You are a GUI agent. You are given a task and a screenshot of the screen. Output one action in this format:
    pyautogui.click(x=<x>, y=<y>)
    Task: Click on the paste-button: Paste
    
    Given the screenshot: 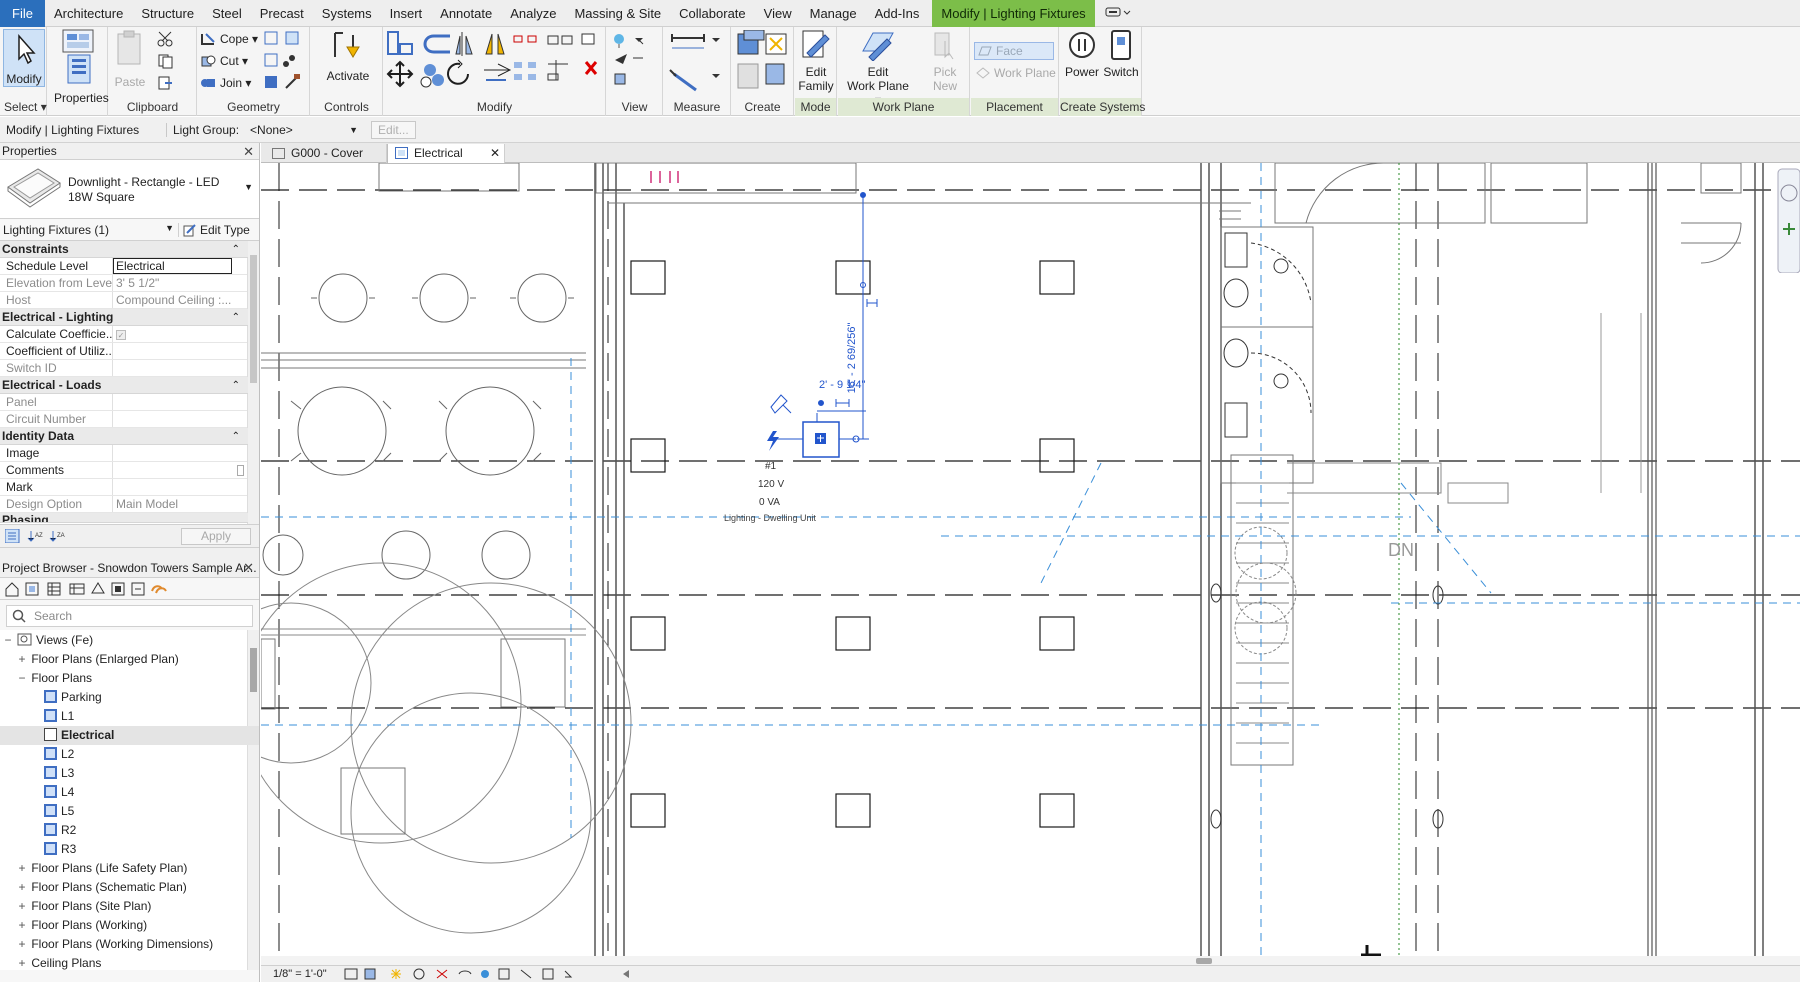 What is the action you would take?
    pyautogui.click(x=130, y=59)
    